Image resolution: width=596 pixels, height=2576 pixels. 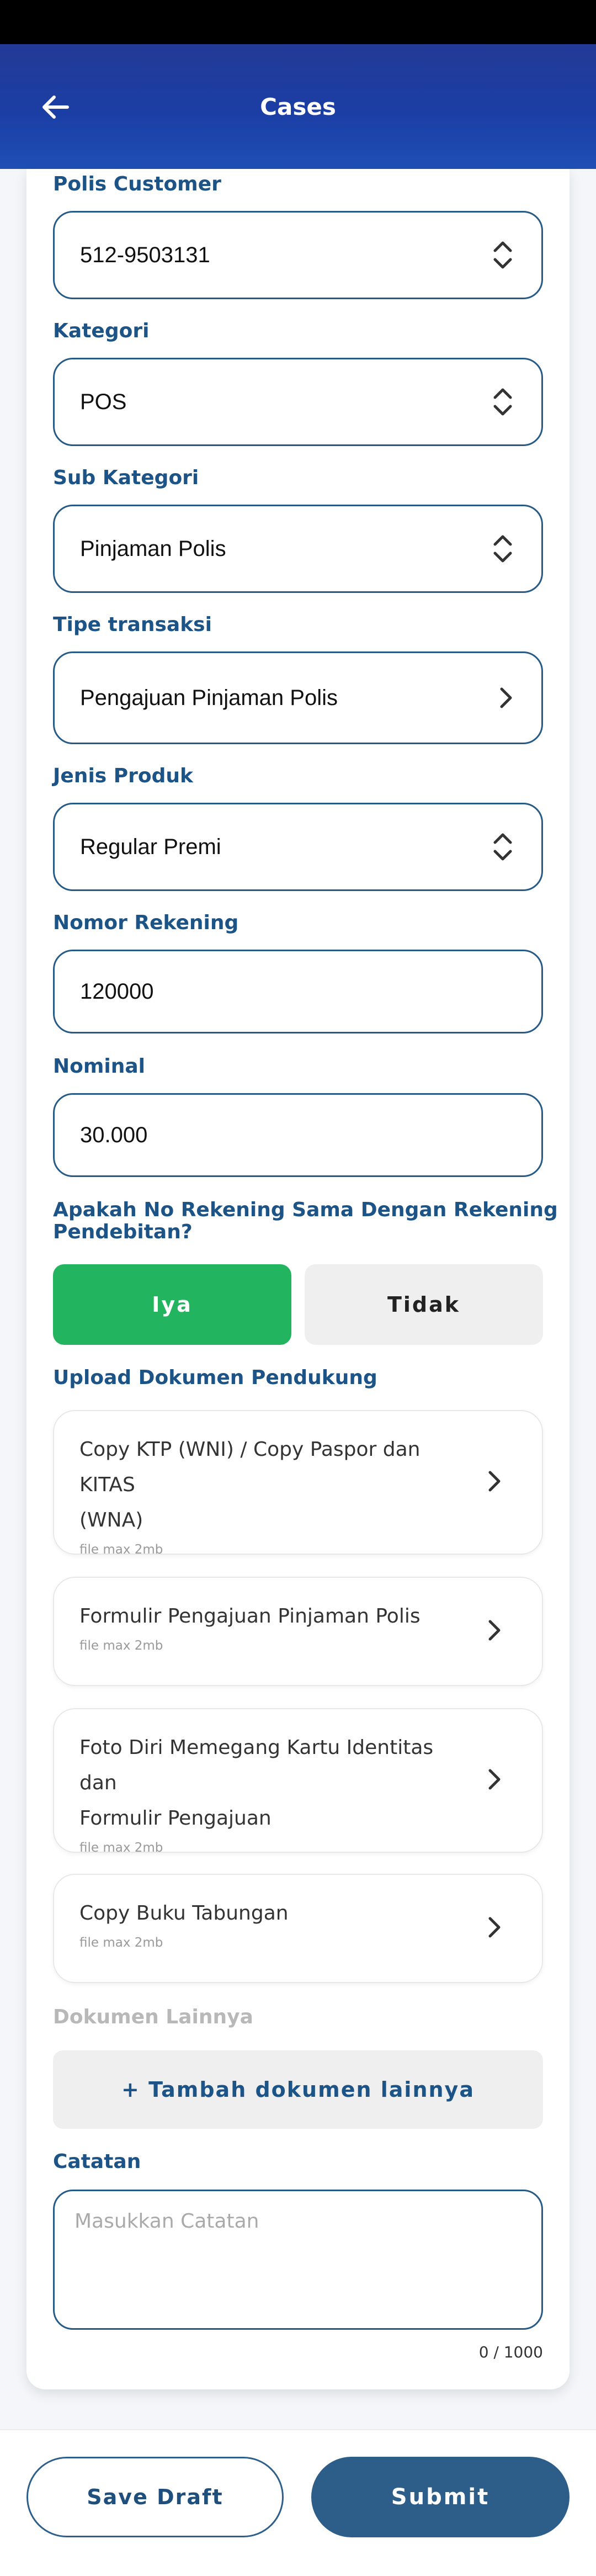 I want to click on nomor-rekening-input: 120000, so click(x=298, y=991).